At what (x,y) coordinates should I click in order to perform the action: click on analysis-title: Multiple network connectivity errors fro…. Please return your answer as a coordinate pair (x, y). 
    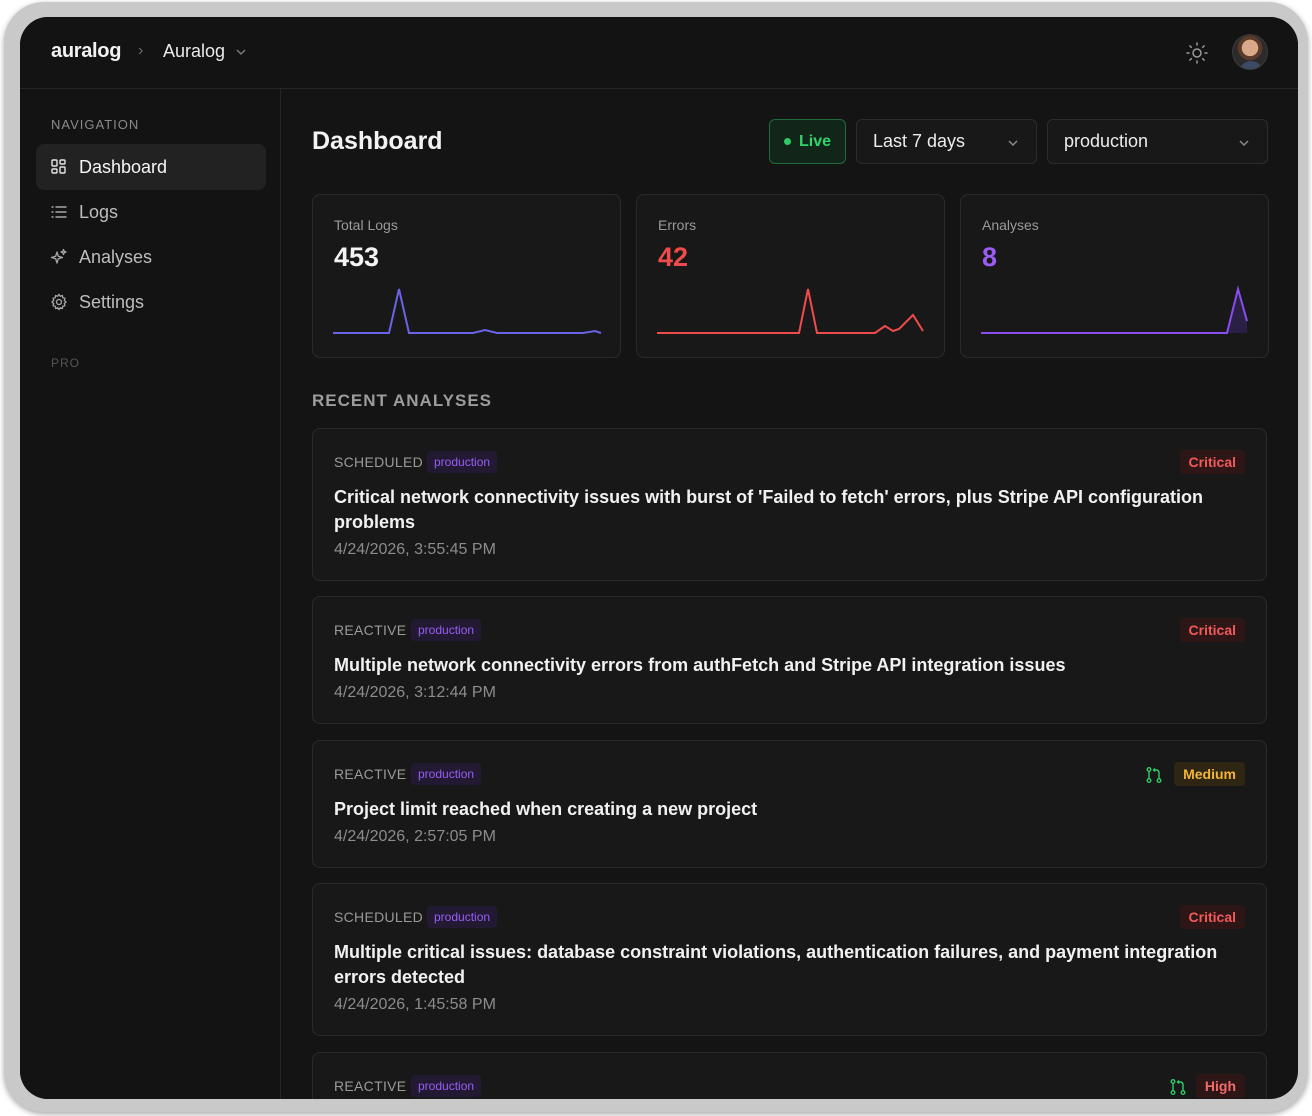
    Looking at the image, I should click on (700, 665).